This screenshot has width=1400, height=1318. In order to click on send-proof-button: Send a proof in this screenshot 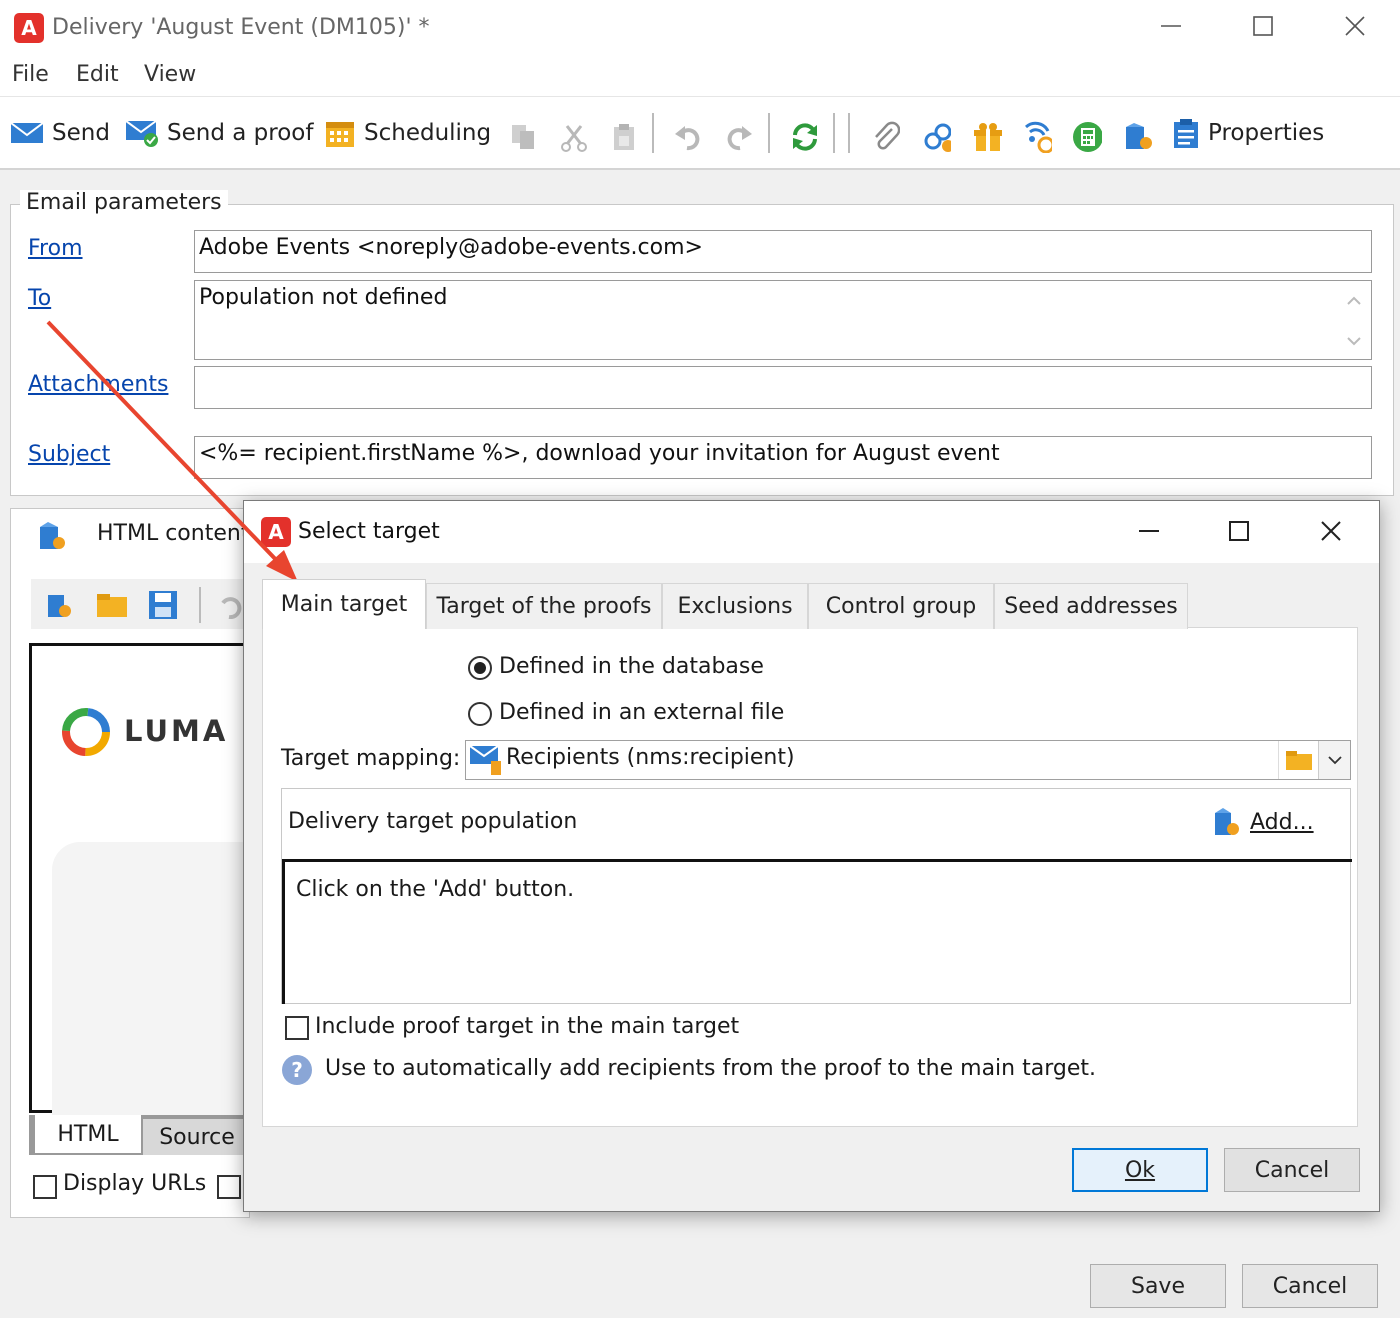, I will do `click(219, 133)`.